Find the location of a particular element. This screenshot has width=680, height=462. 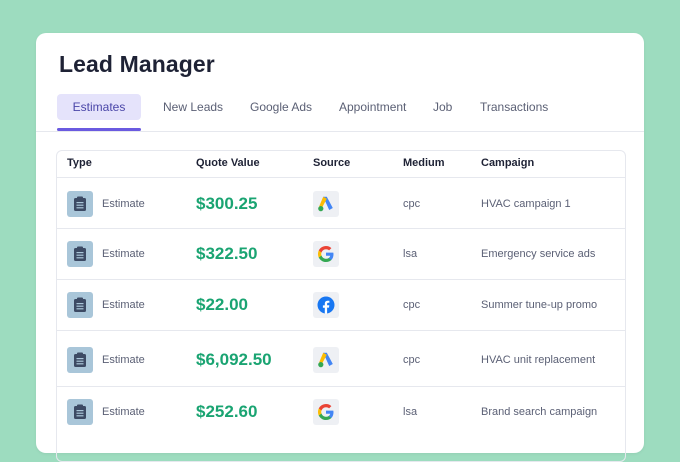

table-header: Type Quote Value Source Medium Campaign is located at coordinates (341, 164).